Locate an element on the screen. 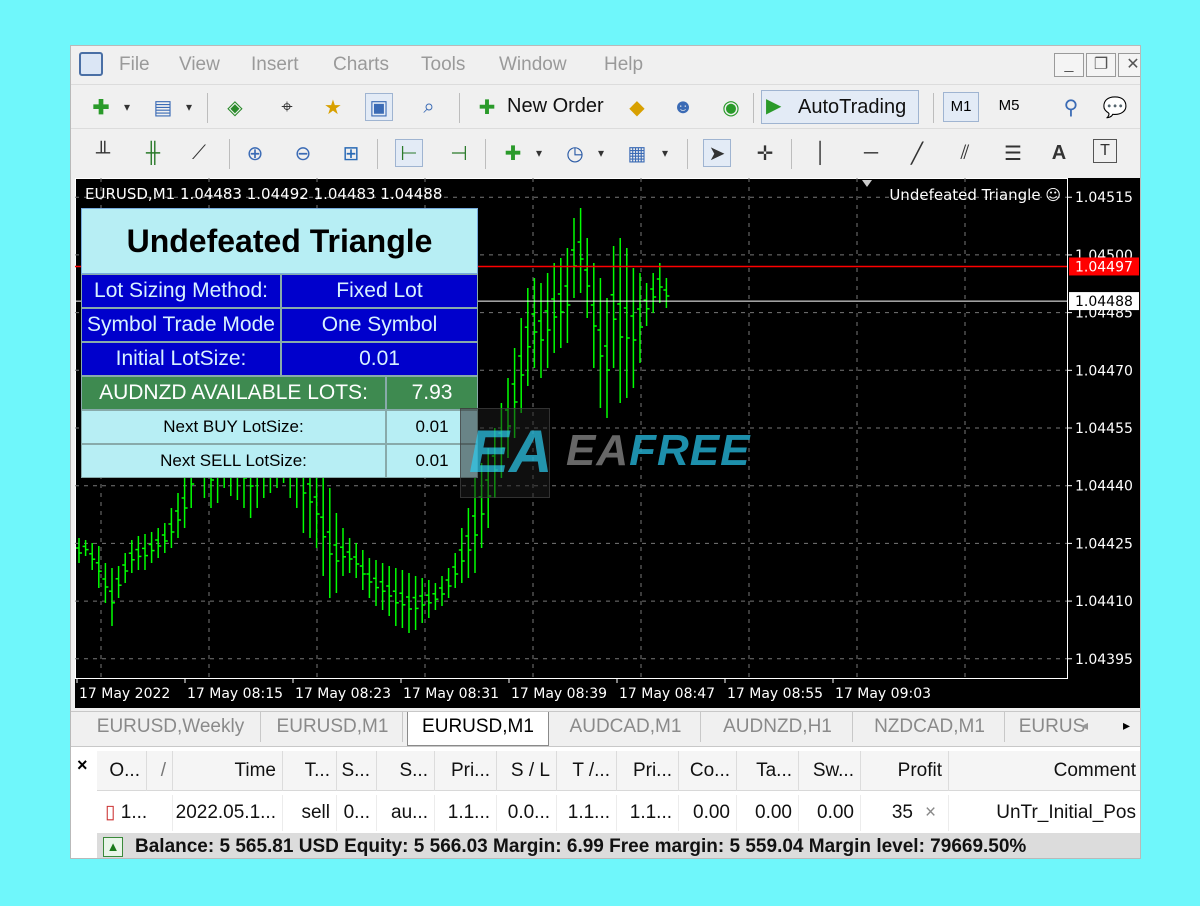 The height and width of the screenshot is (906, 1200). new-chart-icon: ✚ is located at coordinates (101, 107).